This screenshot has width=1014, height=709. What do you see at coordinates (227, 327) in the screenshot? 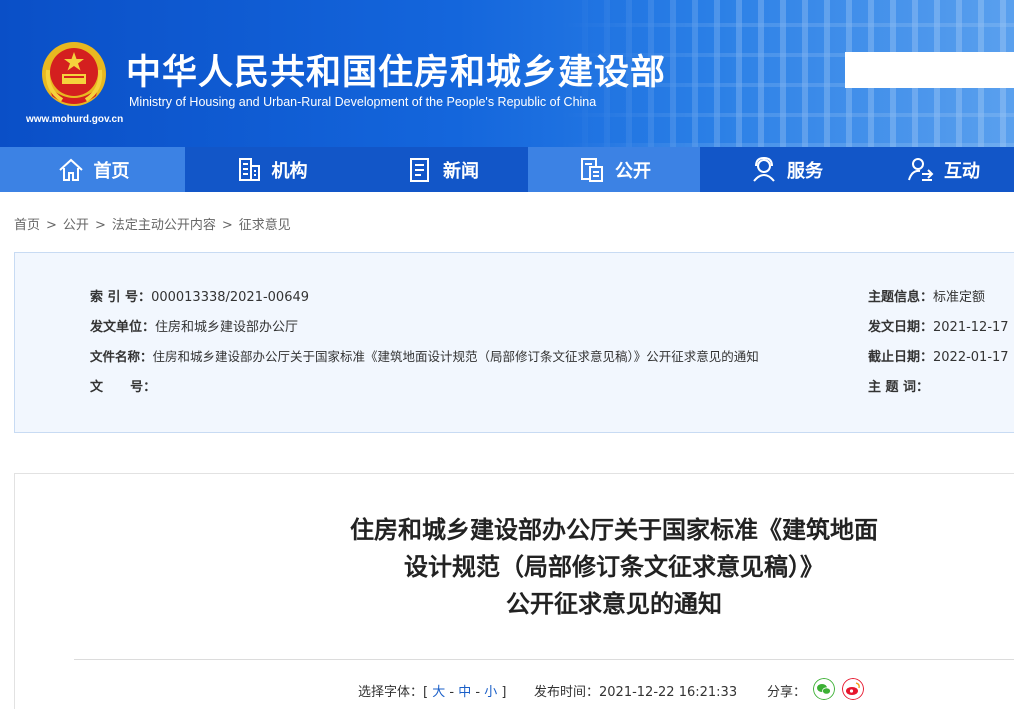
I see `issuer-value: 住房和城乡建设部办公厅` at bounding box center [227, 327].